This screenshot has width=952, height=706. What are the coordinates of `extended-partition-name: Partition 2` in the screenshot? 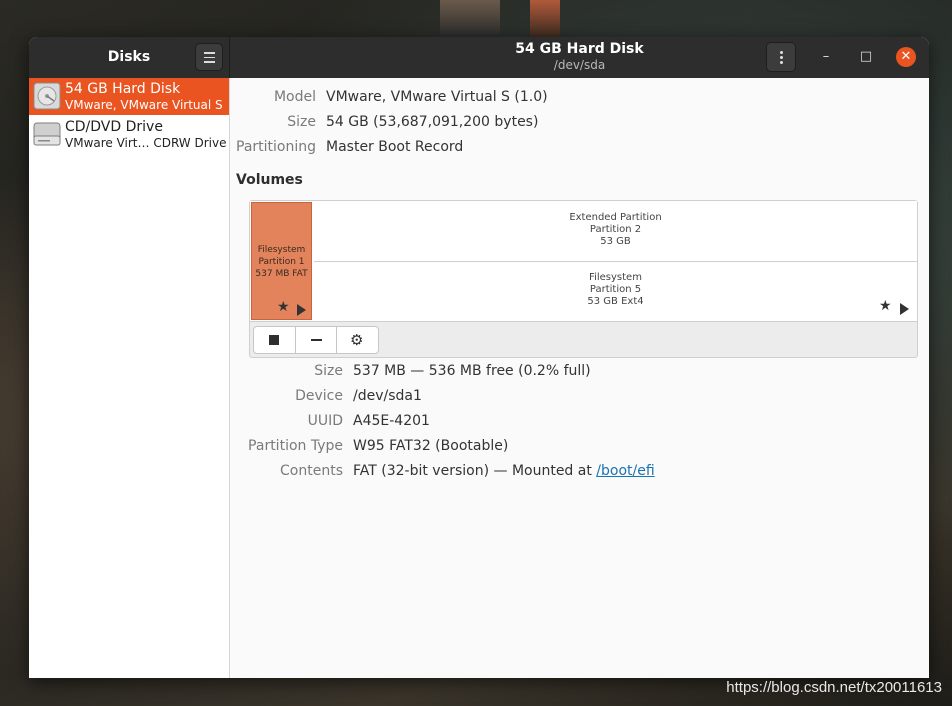 It's located at (615, 229).